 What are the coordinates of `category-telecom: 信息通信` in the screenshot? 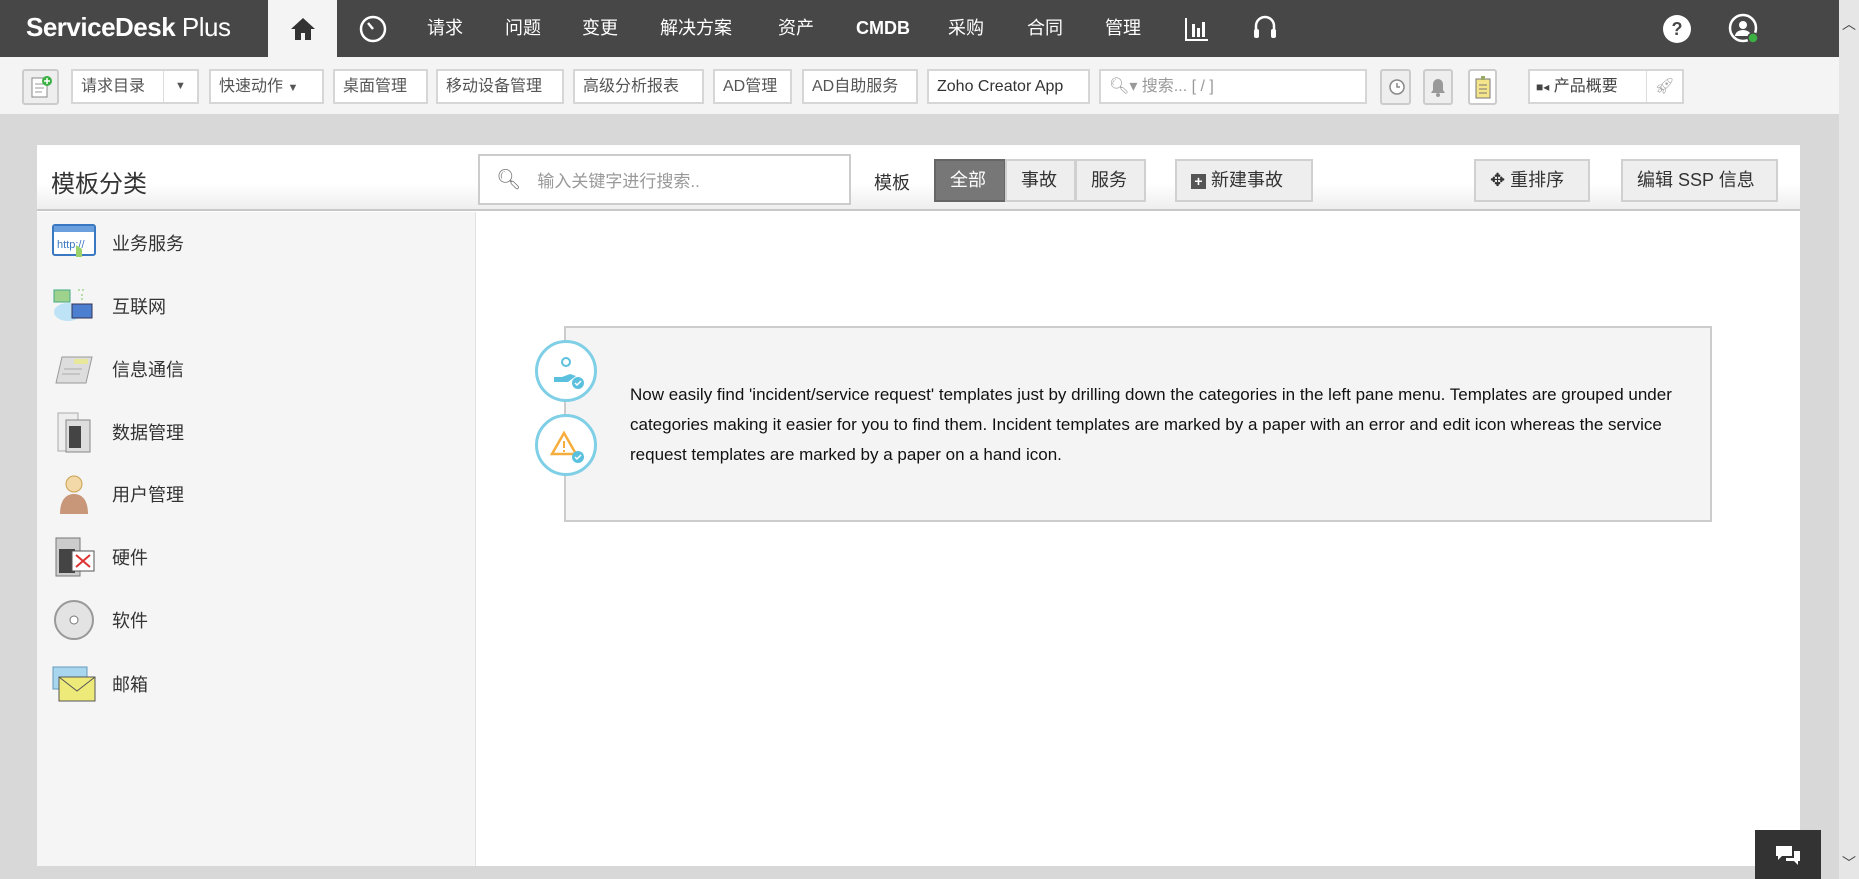 It's located at (118, 369).